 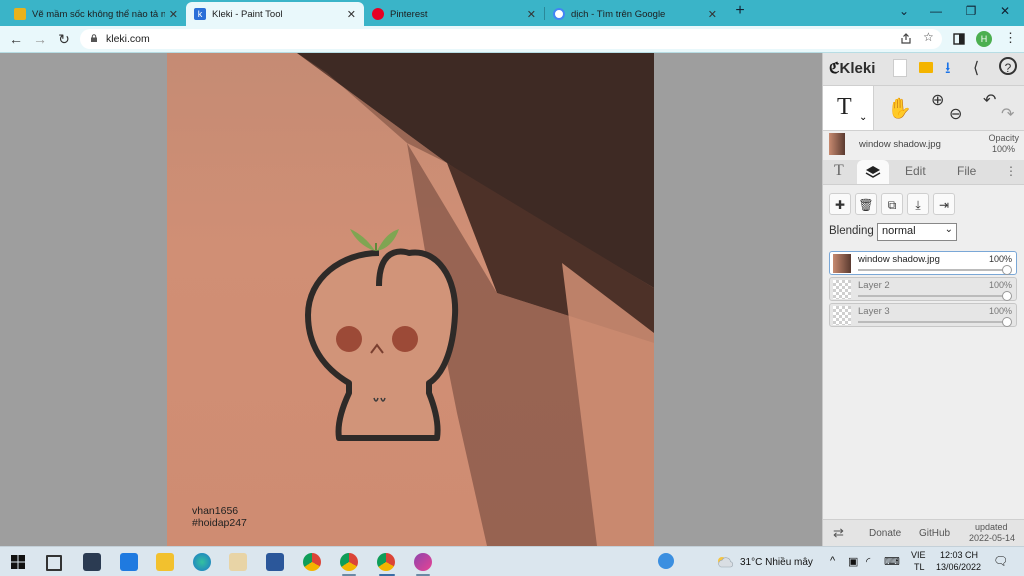 I want to click on file-explorer-icon, so click(x=165, y=562).